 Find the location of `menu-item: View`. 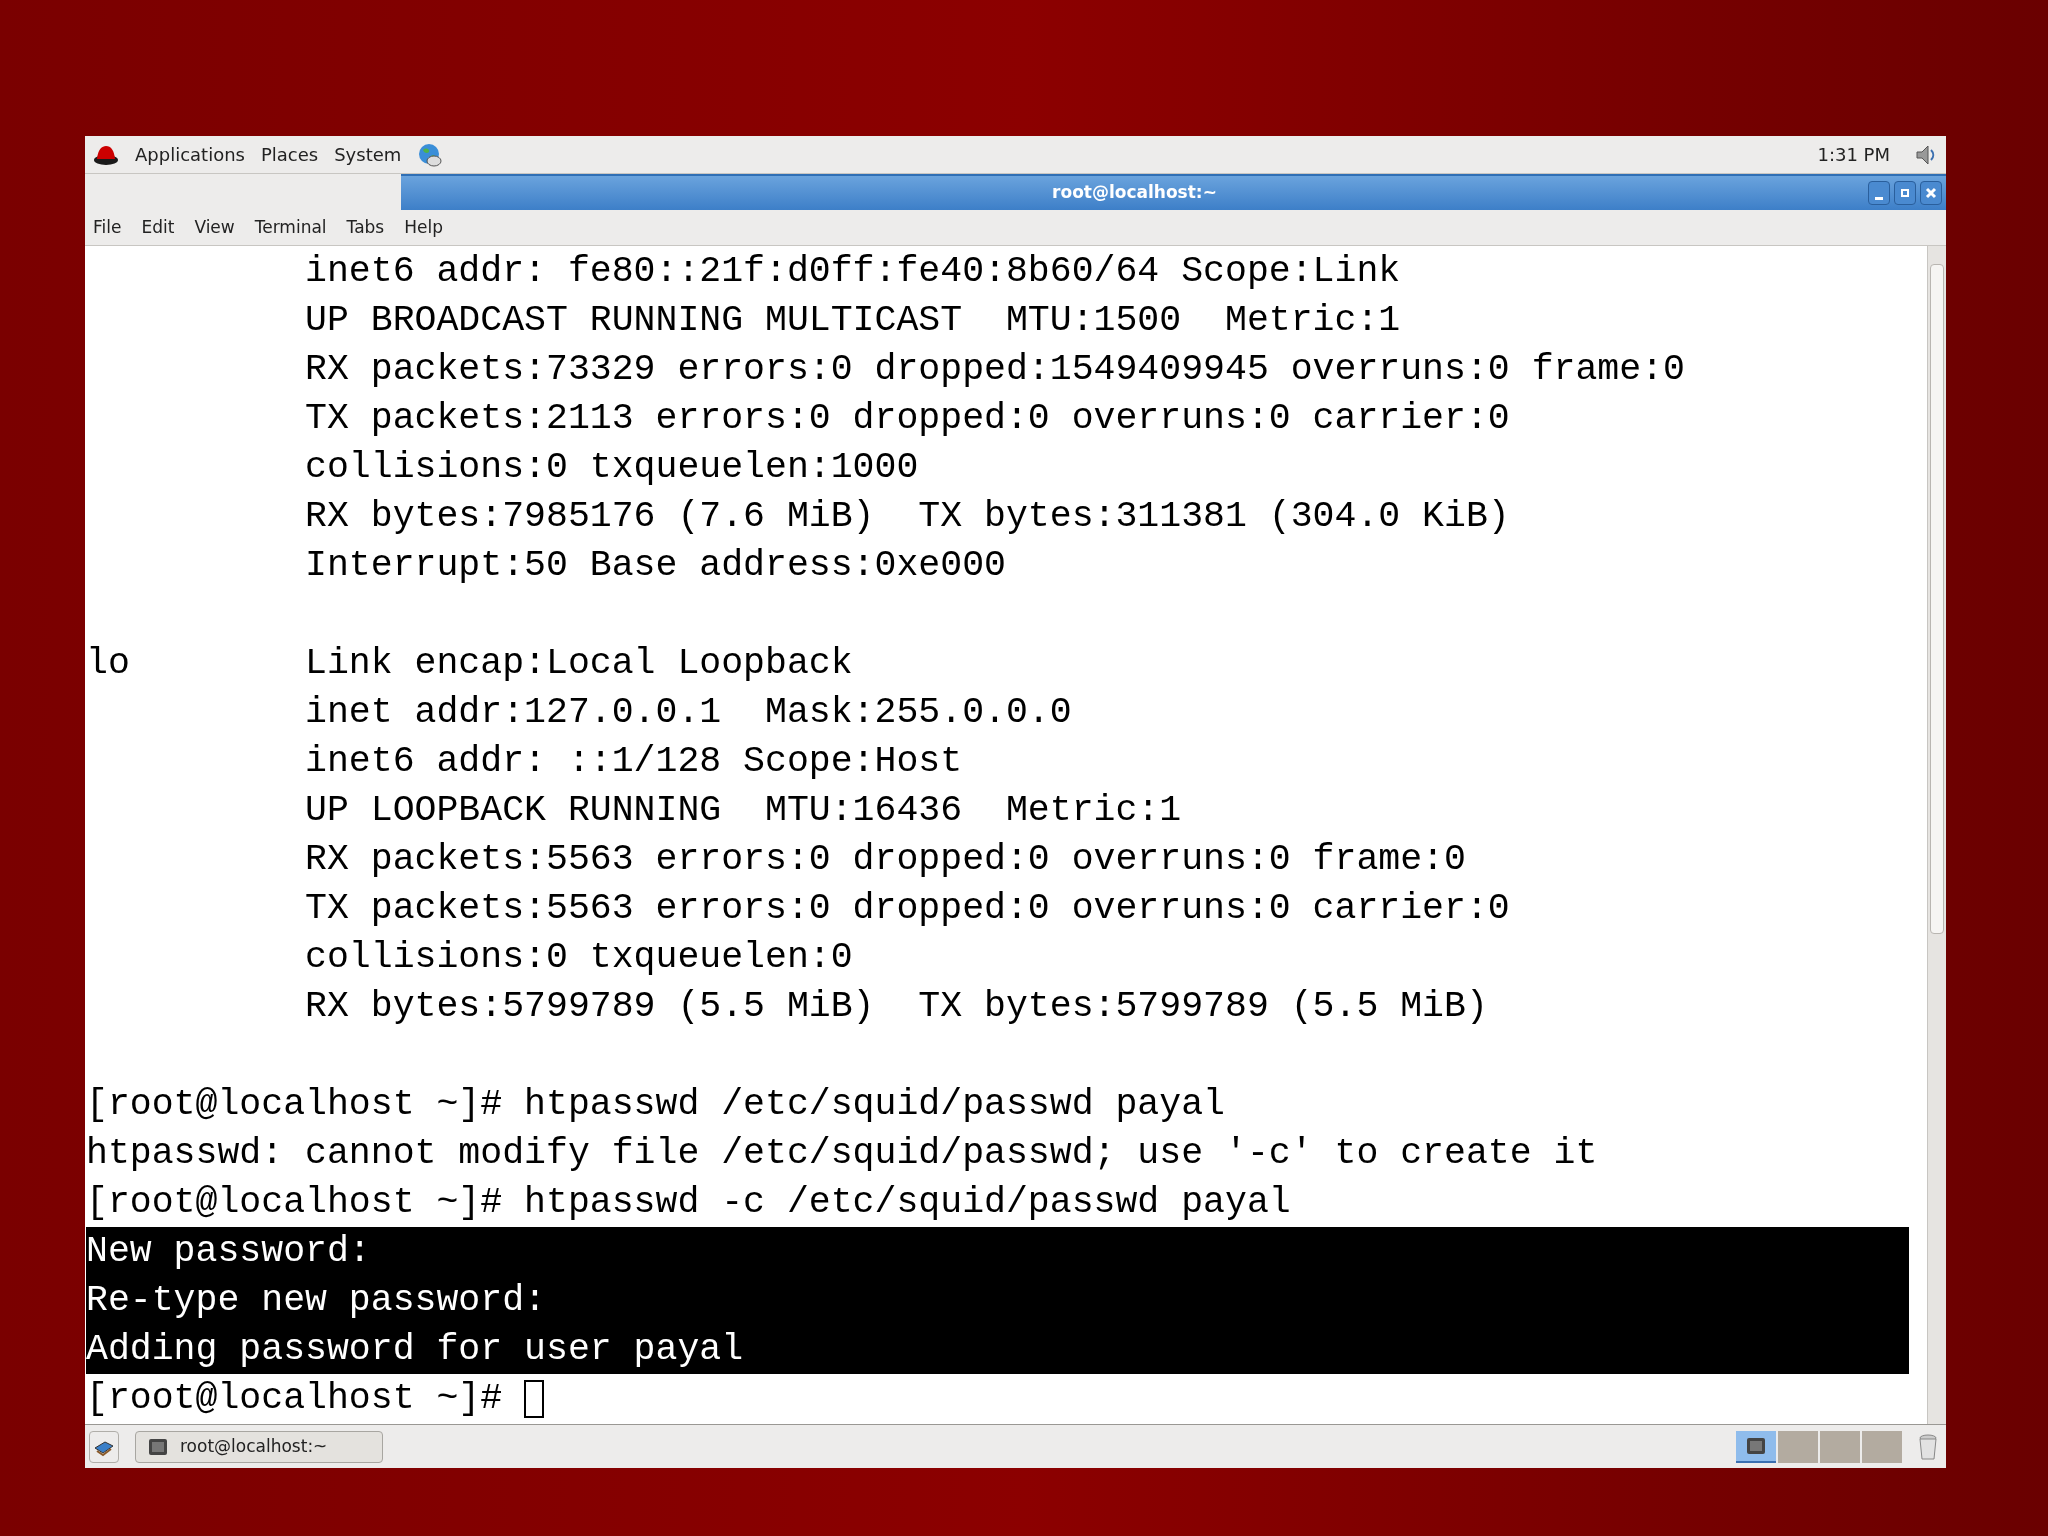

menu-item: View is located at coordinates (214, 227).